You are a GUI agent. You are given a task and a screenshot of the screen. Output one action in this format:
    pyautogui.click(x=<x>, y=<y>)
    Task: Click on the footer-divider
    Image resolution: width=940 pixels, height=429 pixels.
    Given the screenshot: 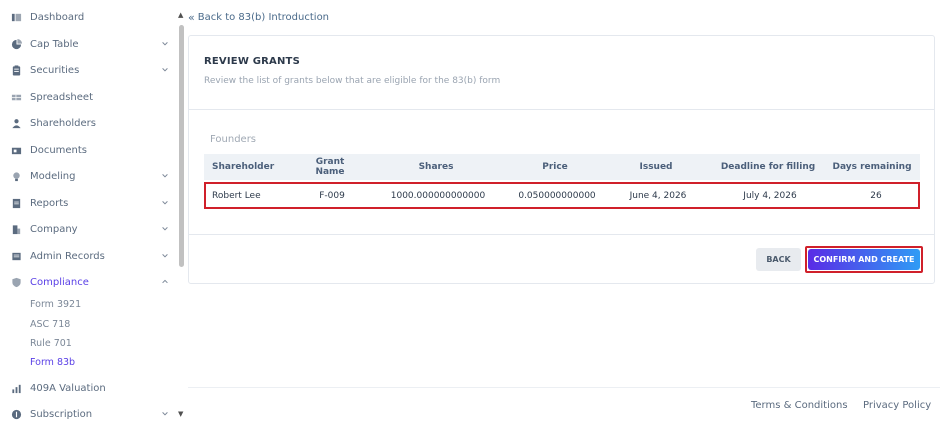 What is the action you would take?
    pyautogui.click(x=564, y=387)
    